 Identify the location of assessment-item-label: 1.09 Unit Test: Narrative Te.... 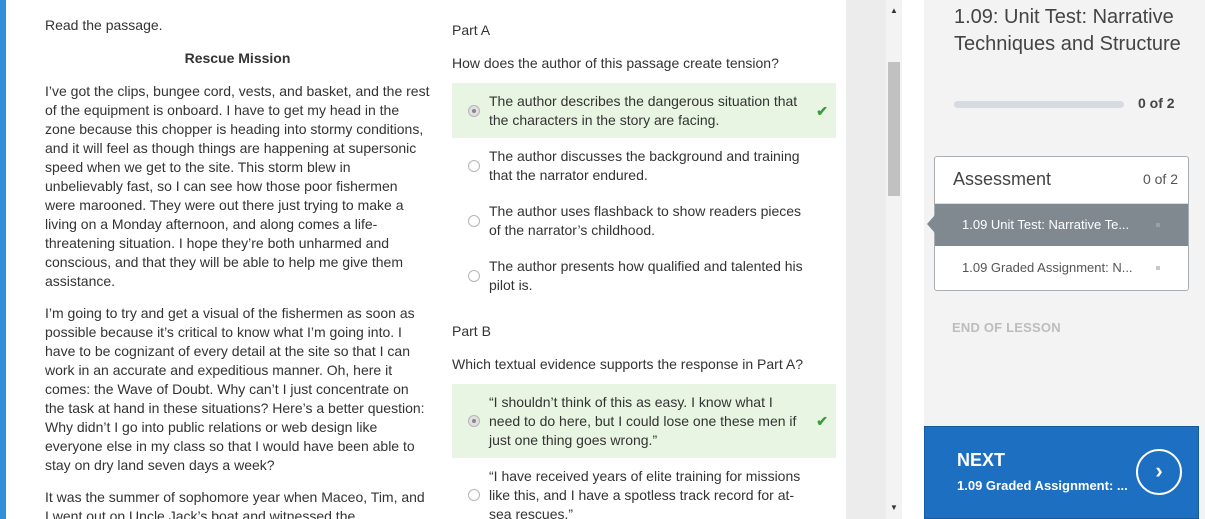
(1046, 224).